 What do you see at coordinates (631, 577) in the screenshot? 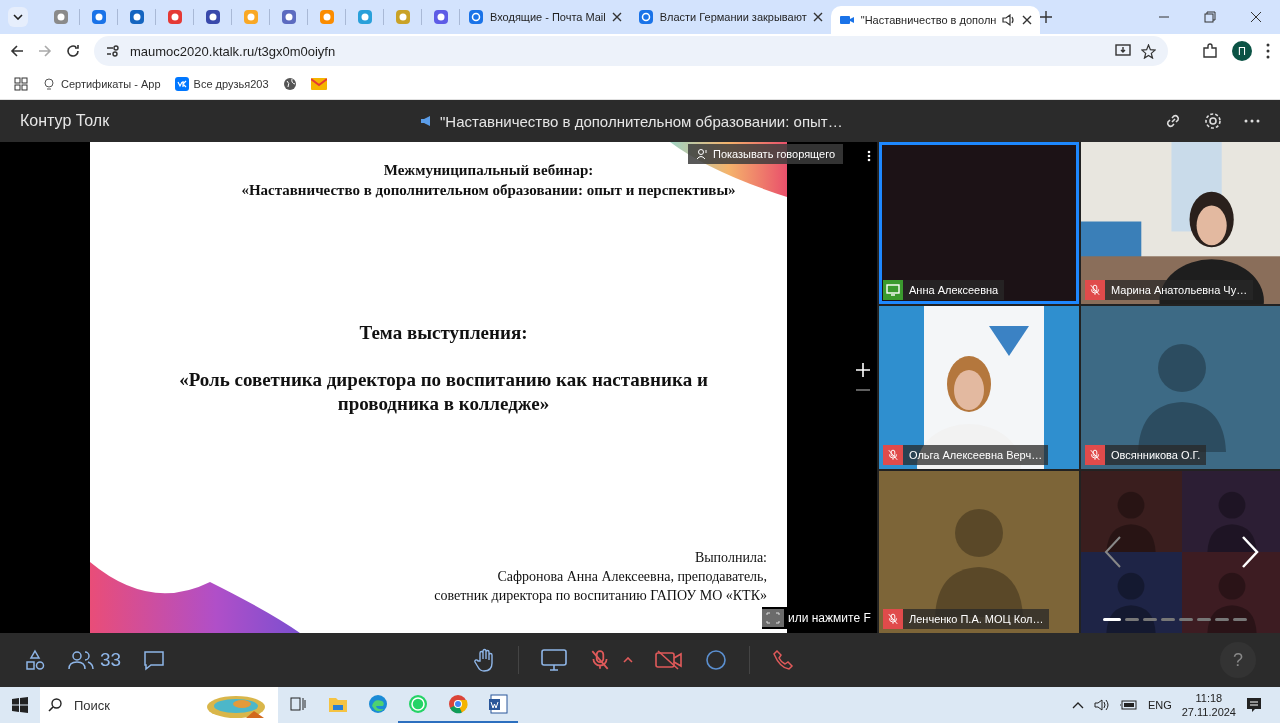
I see `slide-signature: Сафронова Анна Алексеевна, преподаватель,` at bounding box center [631, 577].